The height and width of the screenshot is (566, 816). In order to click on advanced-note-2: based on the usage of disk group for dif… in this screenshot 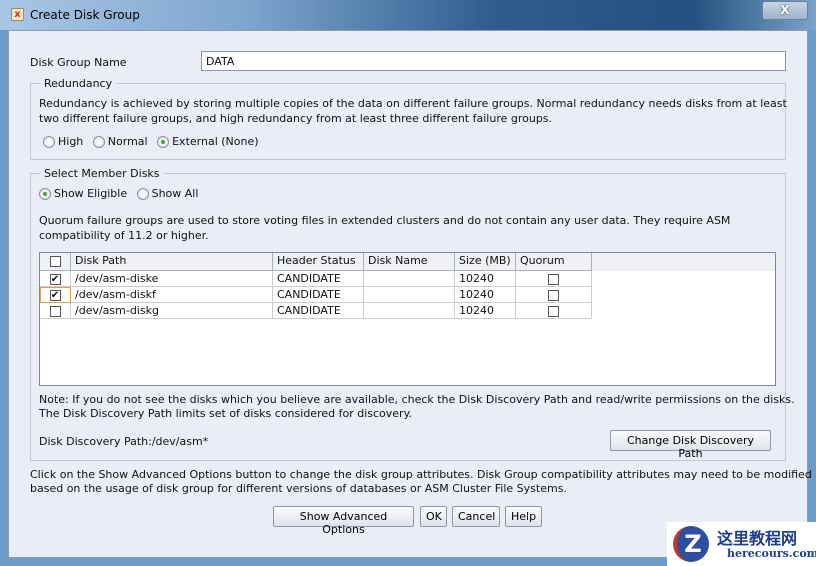, I will do `click(298, 488)`.